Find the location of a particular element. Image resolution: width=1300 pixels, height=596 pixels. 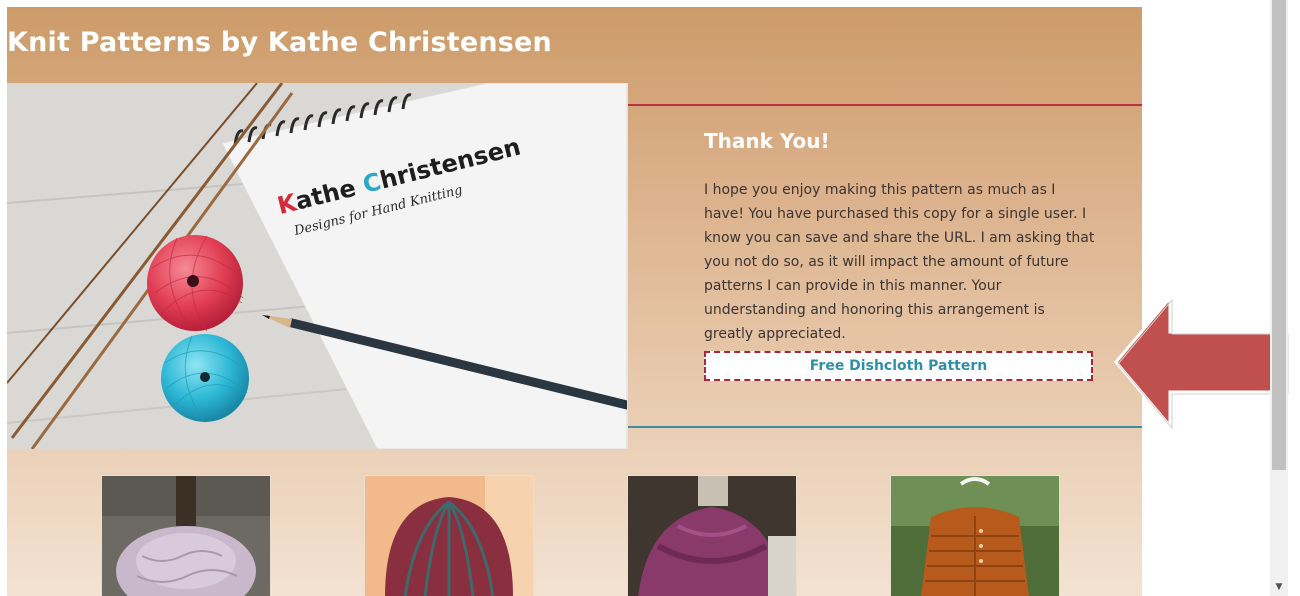

vertical-scrollbar: ▼ is located at coordinates (1279, 298).